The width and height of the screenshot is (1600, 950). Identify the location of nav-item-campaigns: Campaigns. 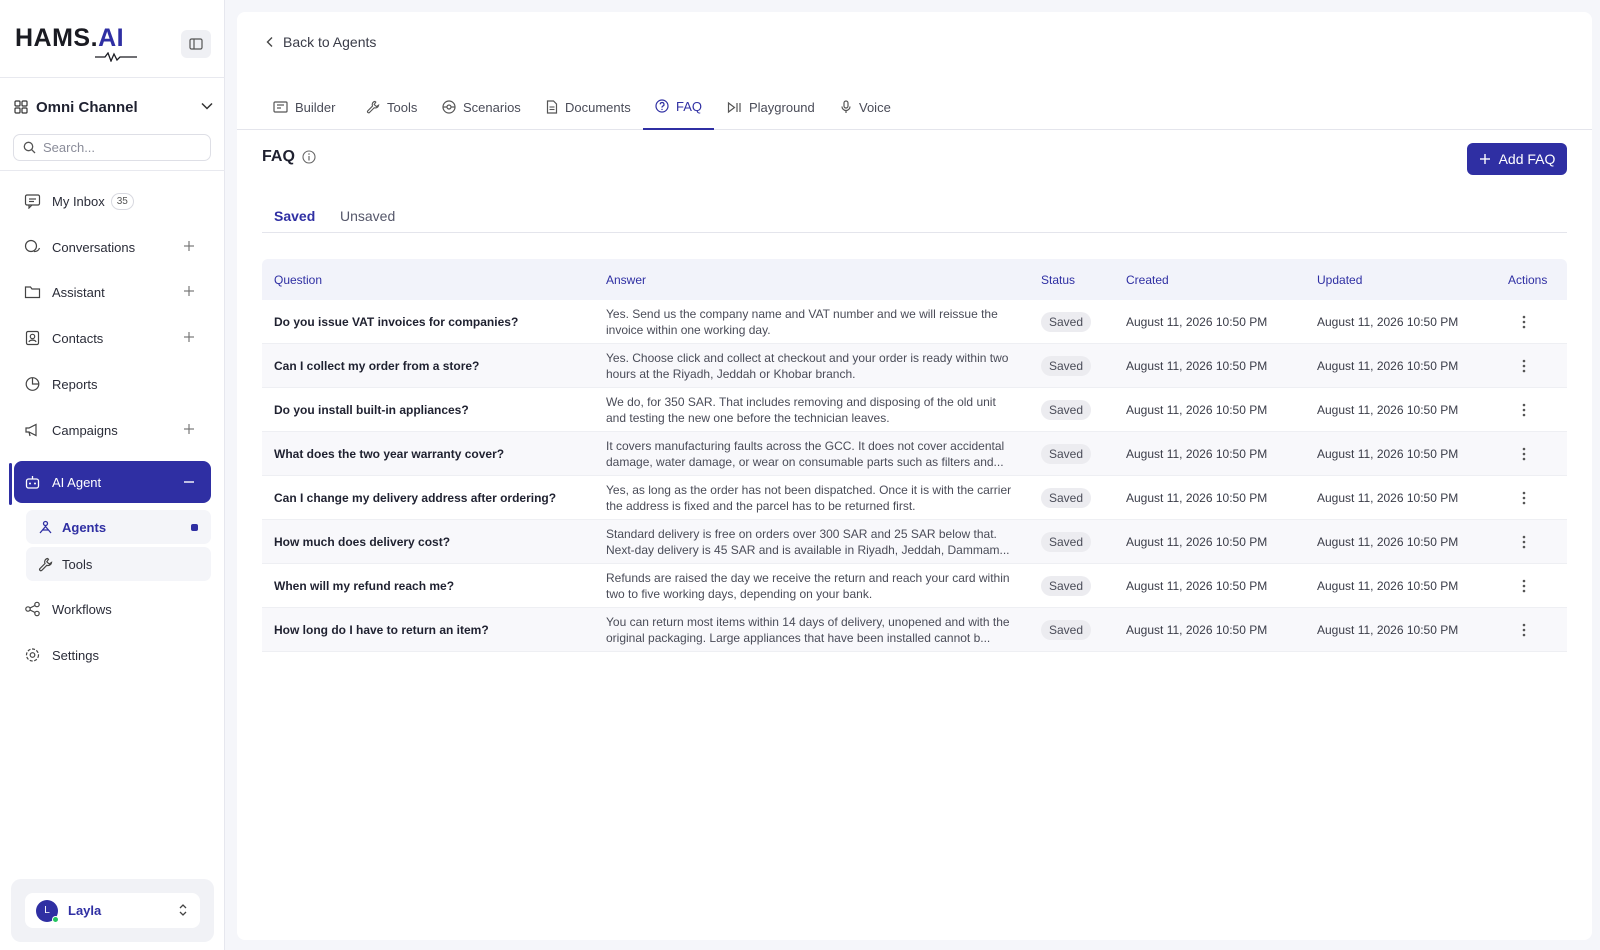
(112, 430).